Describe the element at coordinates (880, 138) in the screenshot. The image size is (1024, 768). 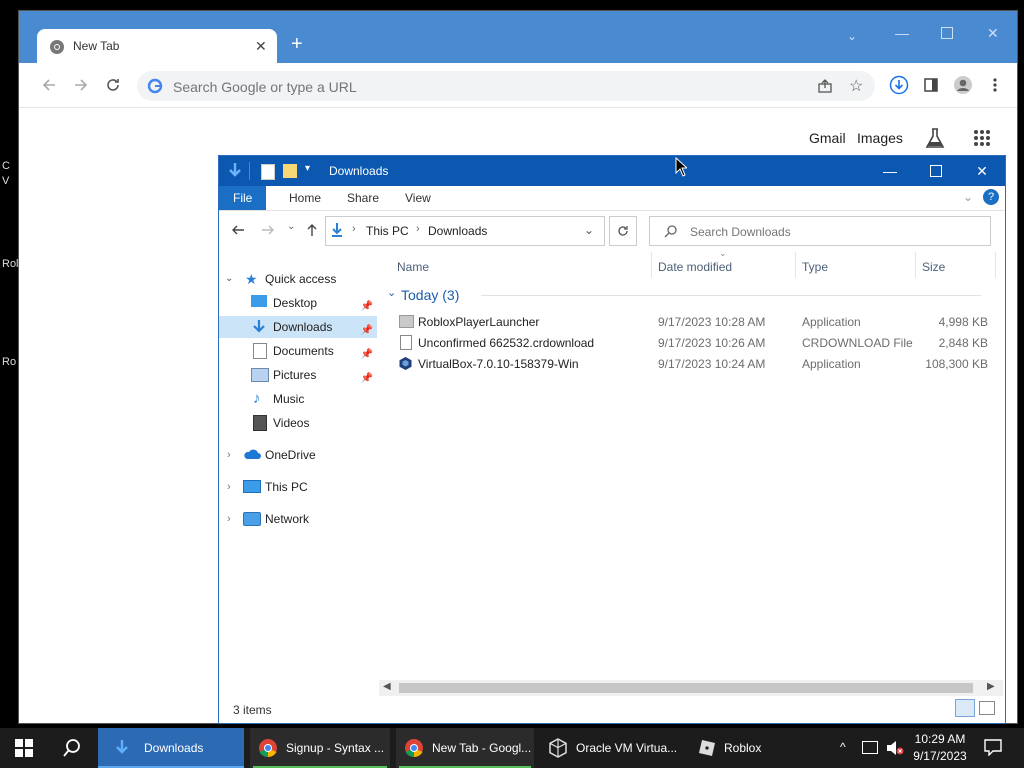
I see `images-link: Images` at that location.